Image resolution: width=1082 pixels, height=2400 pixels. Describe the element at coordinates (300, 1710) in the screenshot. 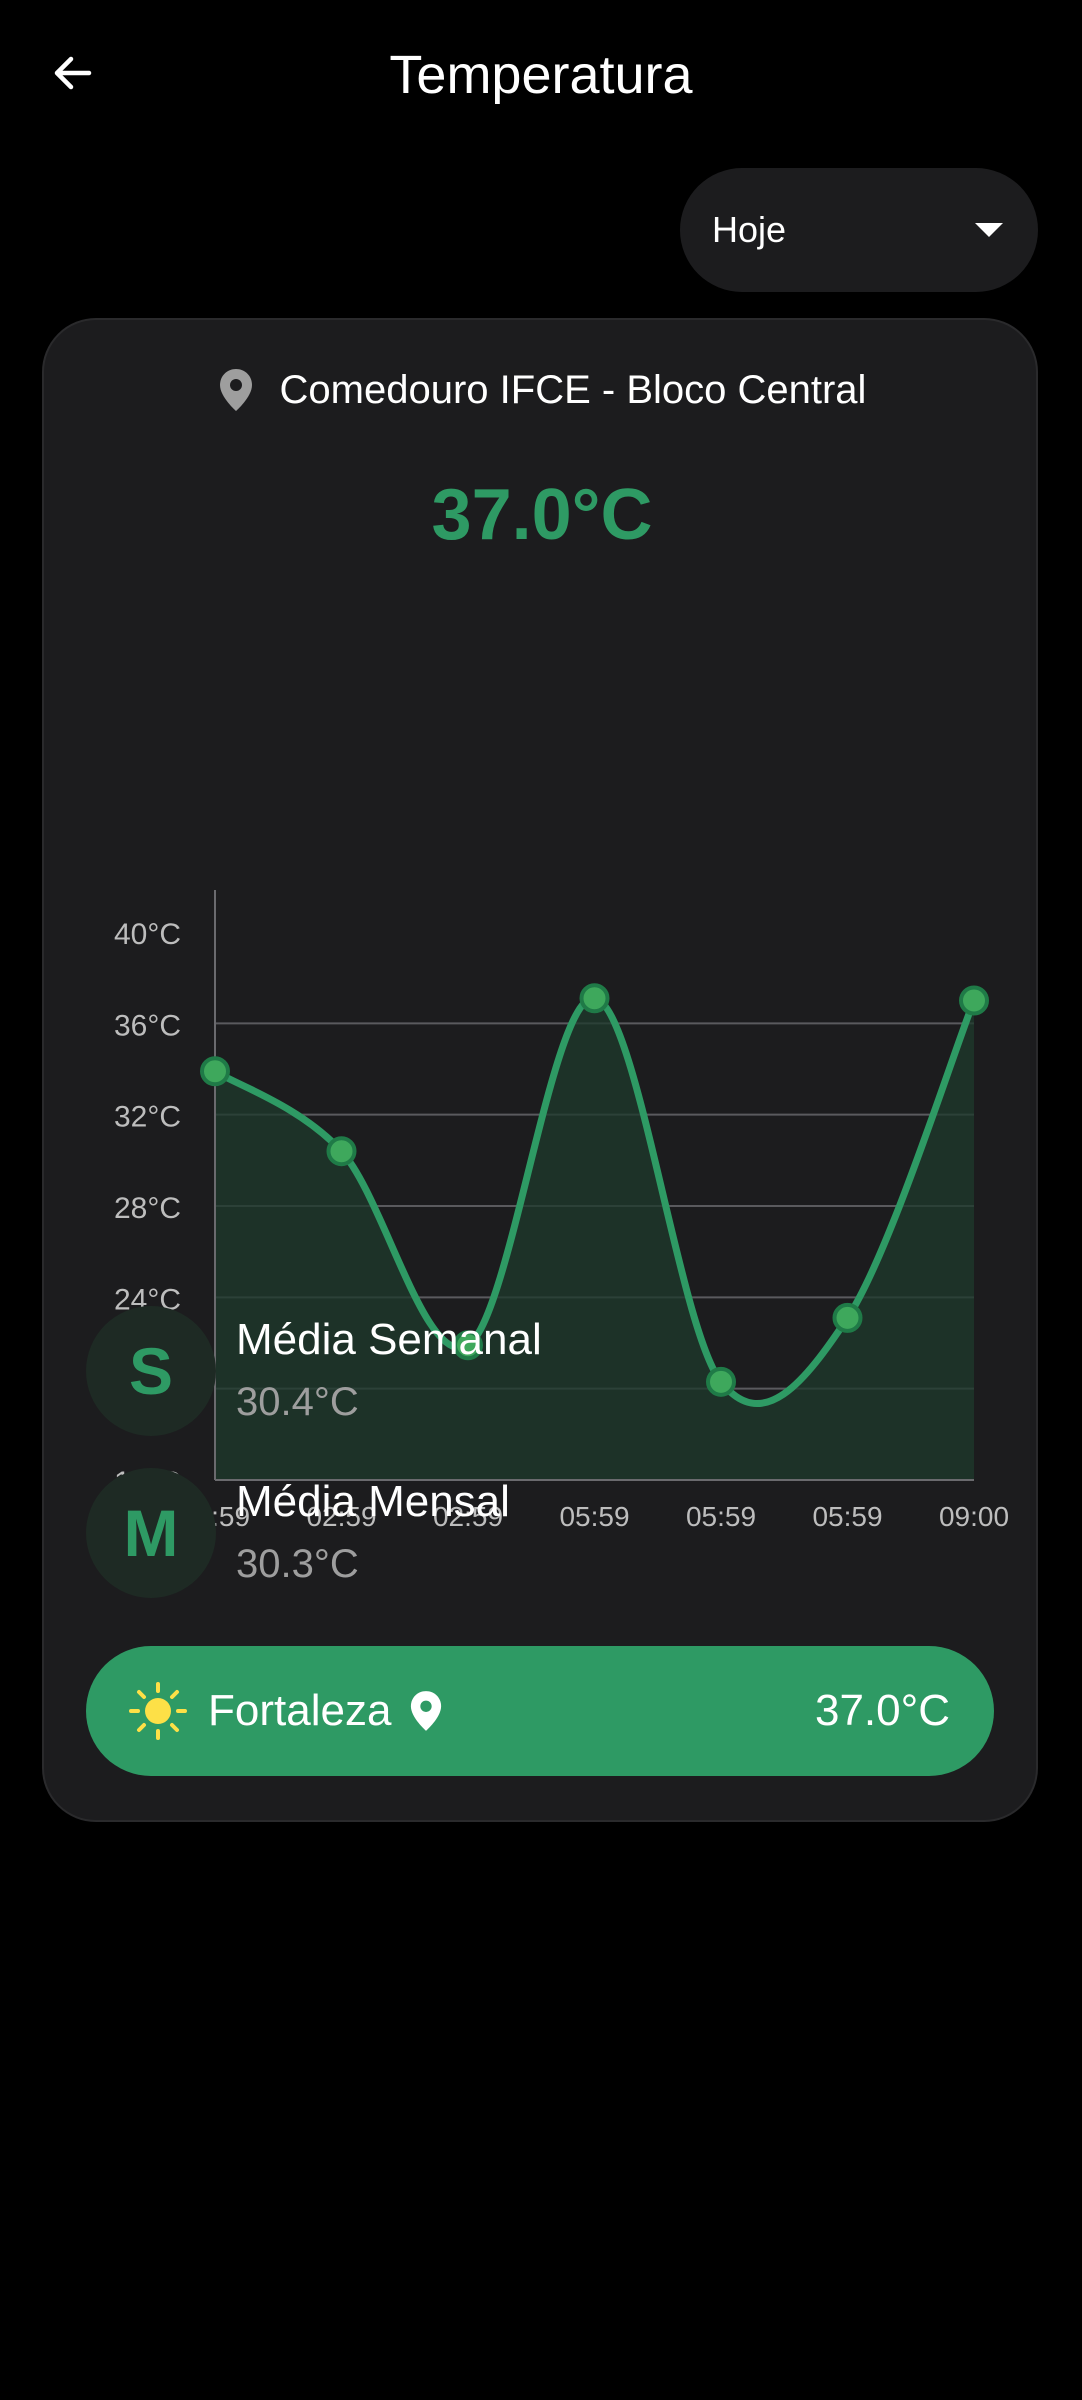

I see `city-name: Fortaleza` at that location.